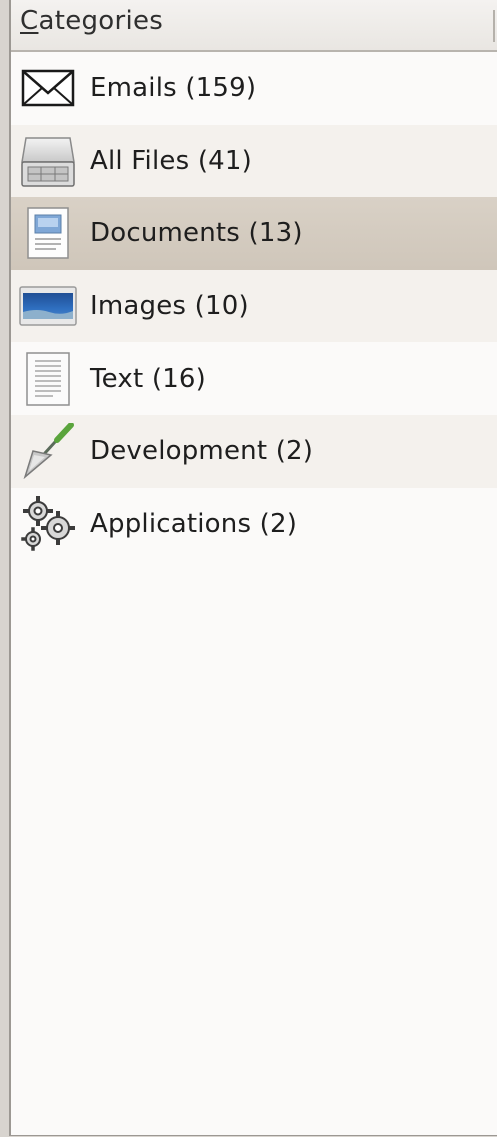 The image size is (497, 1137). Describe the element at coordinates (169, 306) in the screenshot. I see `category-label: Images (10)` at that location.